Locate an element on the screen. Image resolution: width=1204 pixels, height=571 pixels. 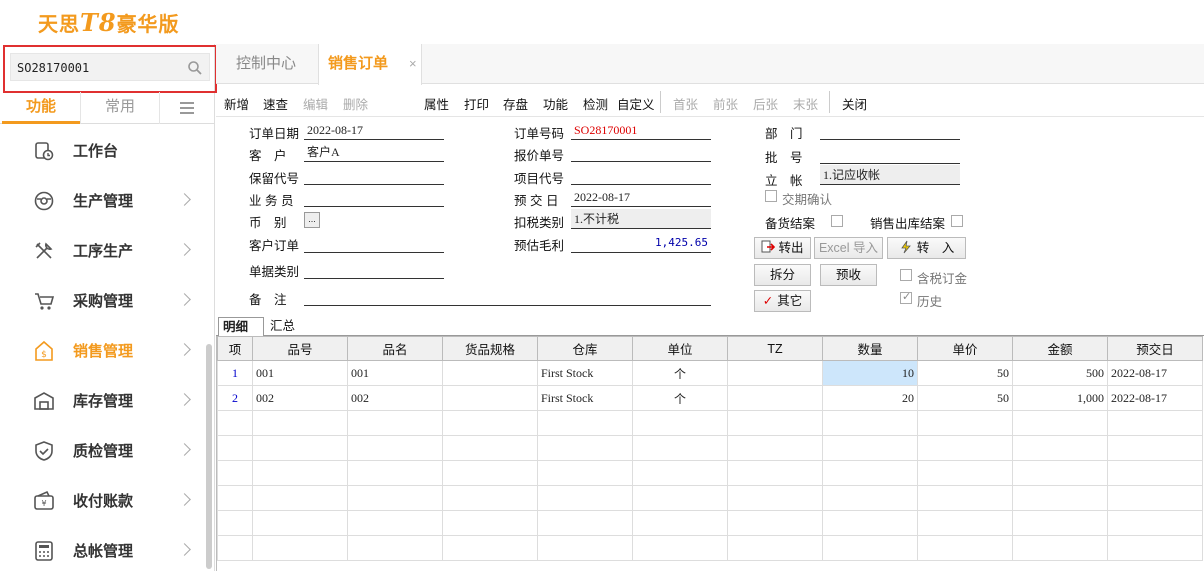
first-record-button: 首张 is located at coordinates (685, 103).